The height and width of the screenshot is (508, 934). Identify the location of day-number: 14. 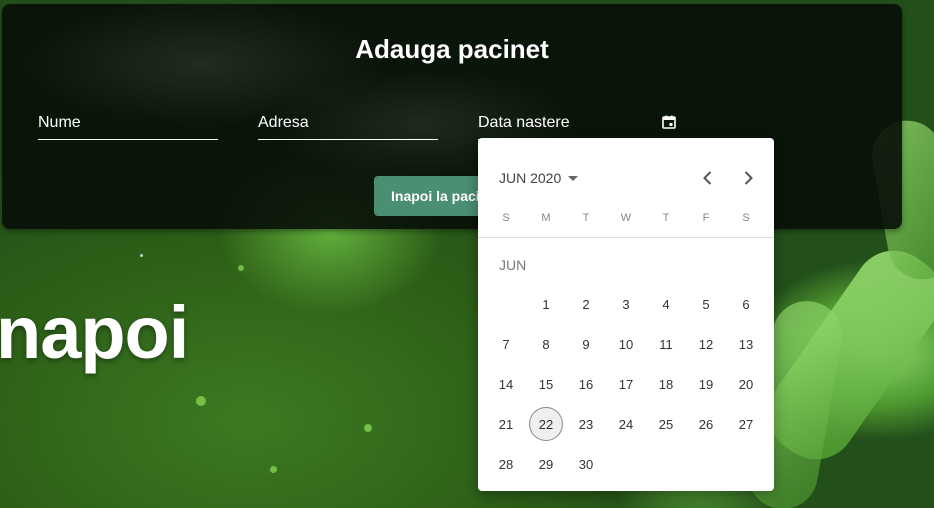
(506, 384).